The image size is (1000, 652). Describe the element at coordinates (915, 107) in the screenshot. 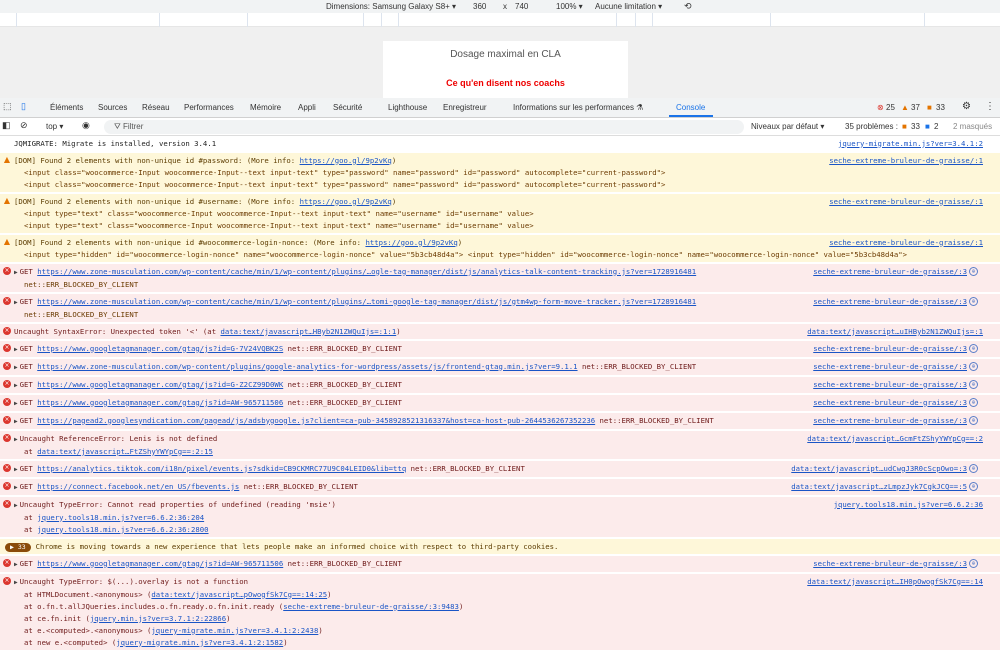

I see `warning-count: 37` at that location.